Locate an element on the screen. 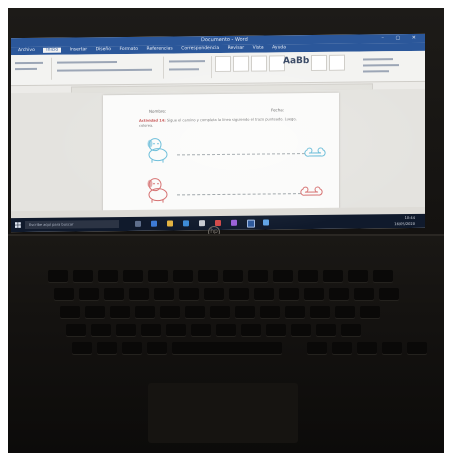  file-explorer-icon is located at coordinates (170, 223).